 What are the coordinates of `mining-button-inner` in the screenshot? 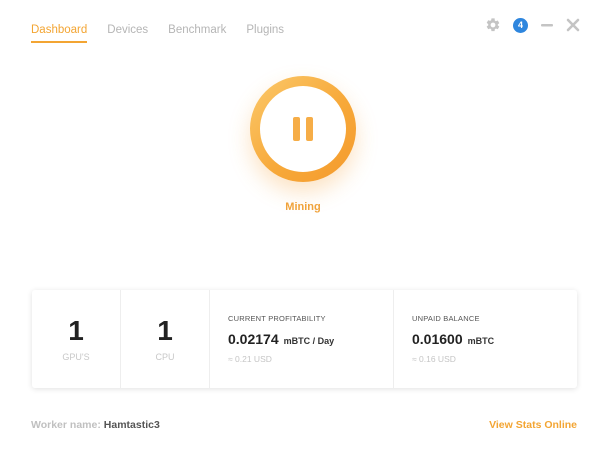 It's located at (303, 129).